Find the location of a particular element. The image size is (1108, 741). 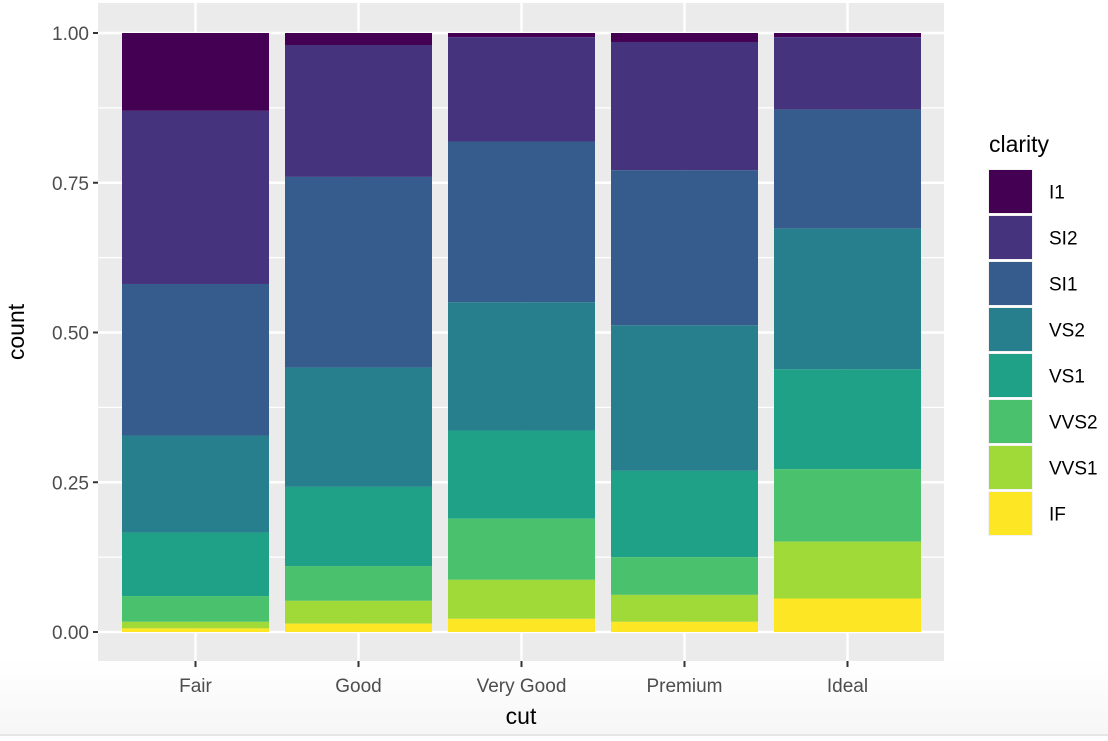

legend-item-si1: SI1 is located at coordinates (1033, 283).